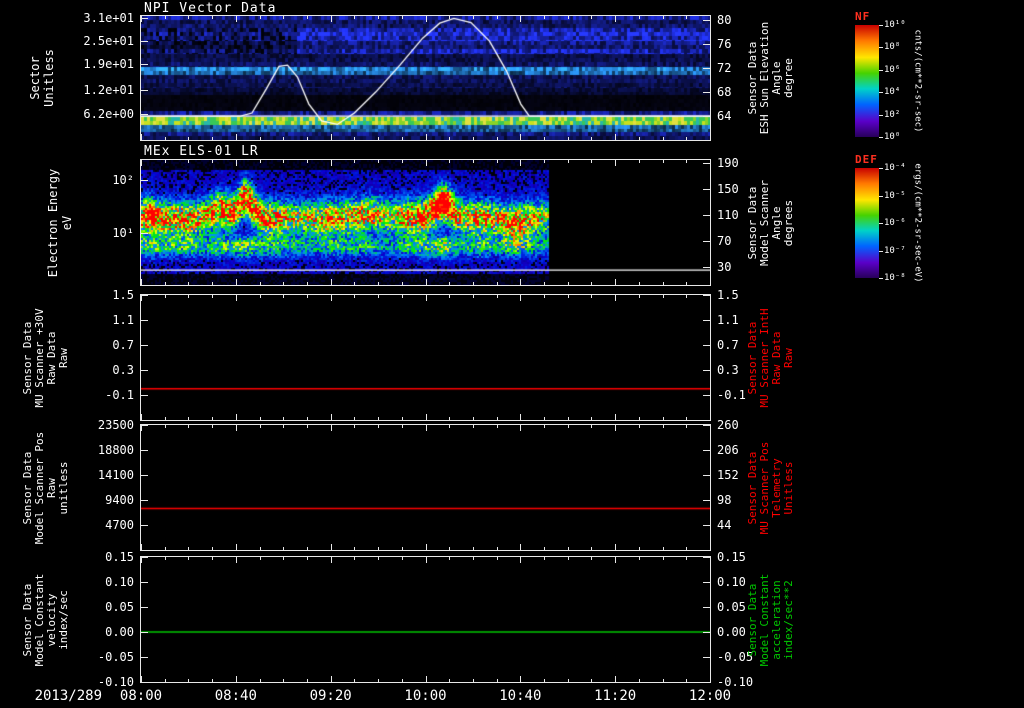  I want to click on colorbar-tick-label: 10¹⁰, so click(895, 25).